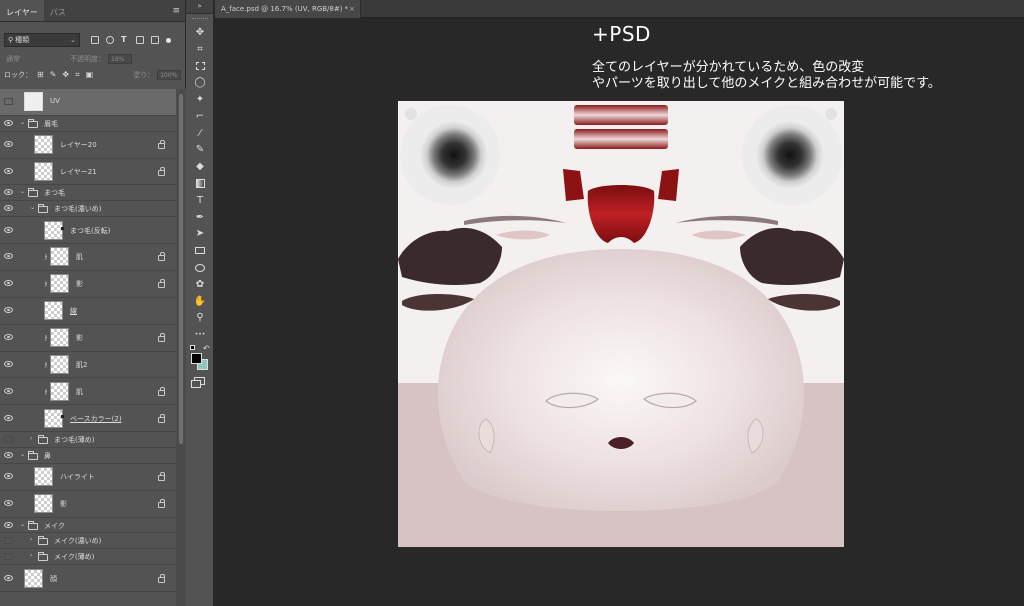  Describe the element at coordinates (13, 59) in the screenshot. I see `blend-mode-select: 通常` at that location.